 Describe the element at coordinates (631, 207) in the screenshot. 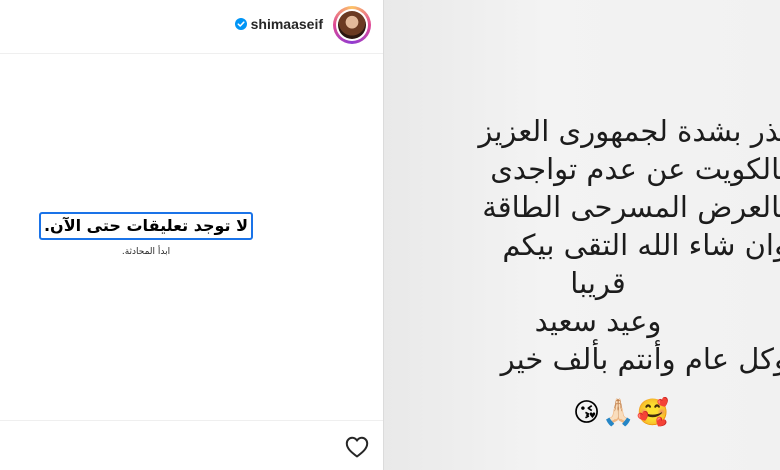

I see `story-line: بالعرض المسرحى الطاقة` at that location.